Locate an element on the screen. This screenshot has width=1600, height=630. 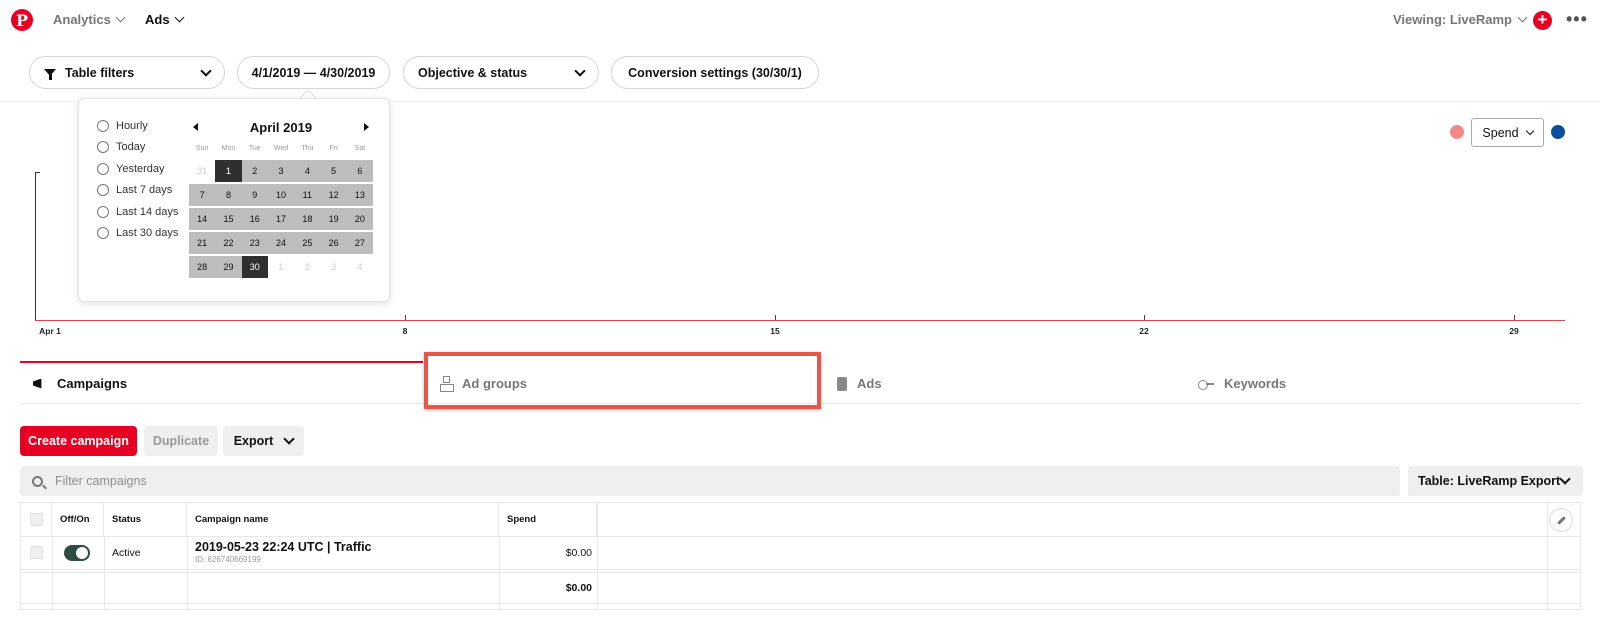
calendar-day: 31 is located at coordinates (202, 171).